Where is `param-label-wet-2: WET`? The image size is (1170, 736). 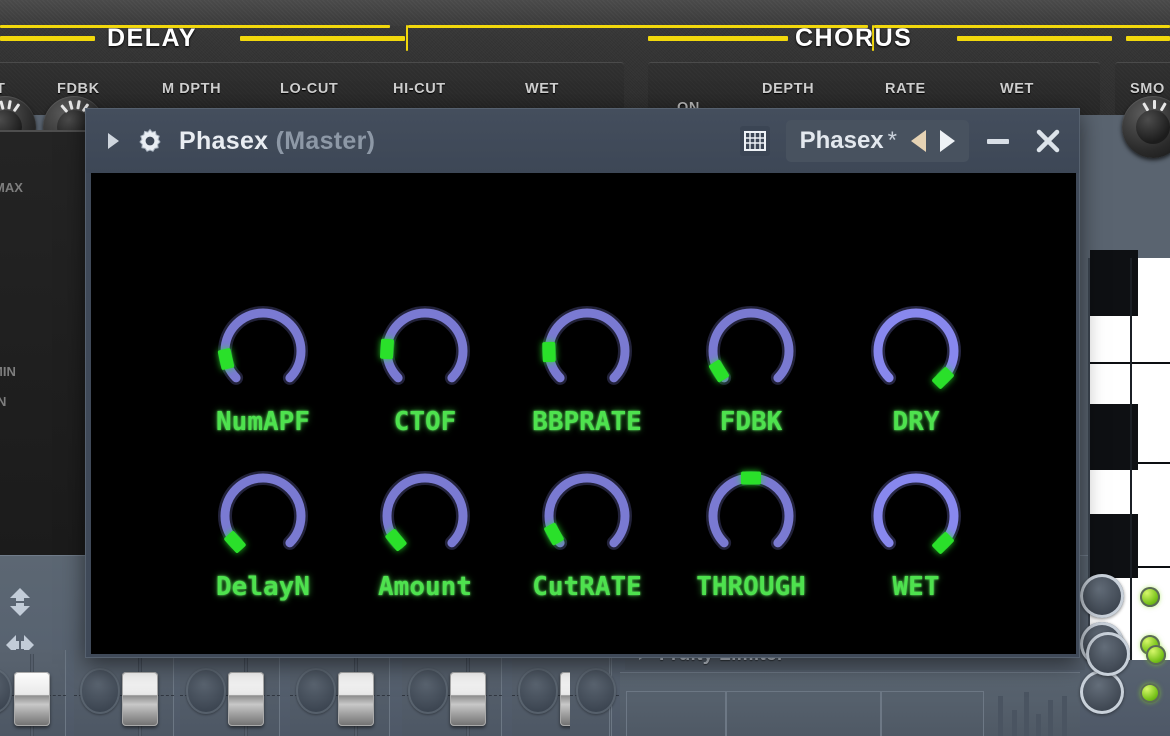 param-label-wet-2: WET is located at coordinates (1017, 89).